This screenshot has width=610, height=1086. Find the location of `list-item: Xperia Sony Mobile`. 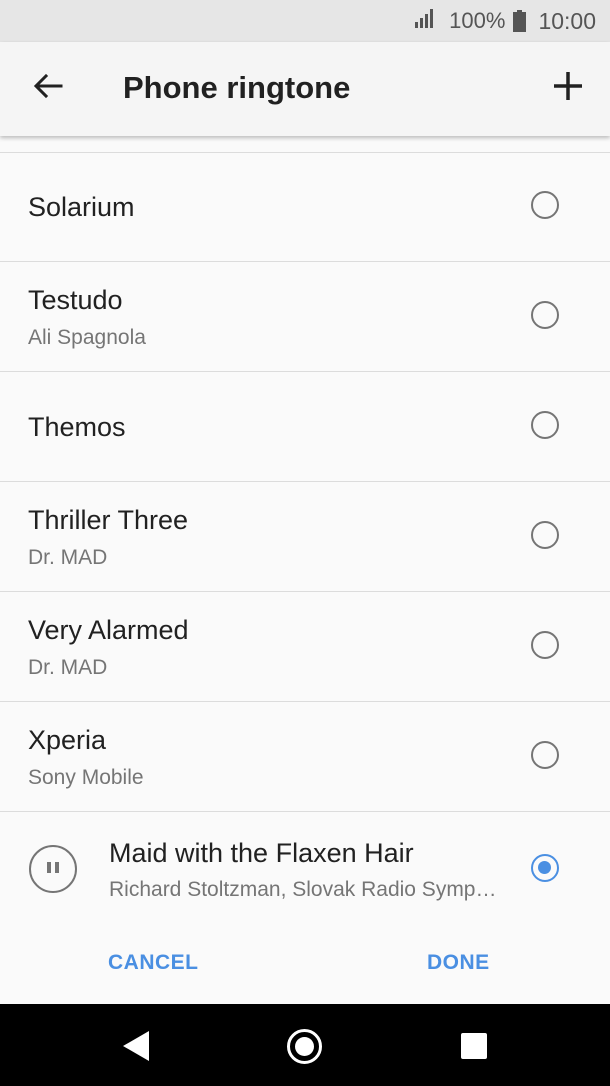

list-item: Xperia Sony Mobile is located at coordinates (305, 757).